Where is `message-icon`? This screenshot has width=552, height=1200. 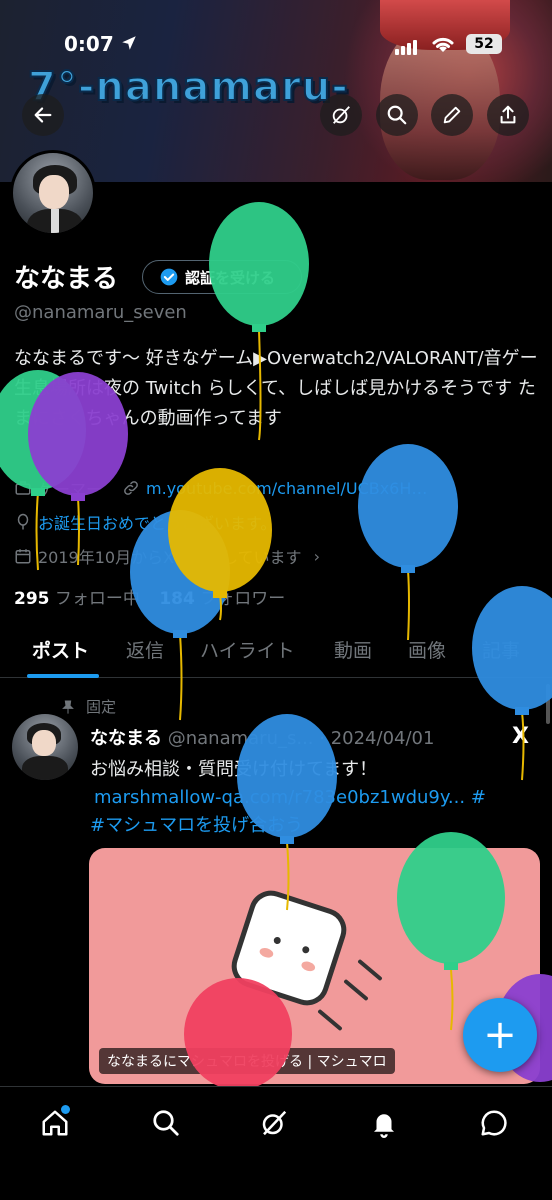 message-icon is located at coordinates (494, 1123).